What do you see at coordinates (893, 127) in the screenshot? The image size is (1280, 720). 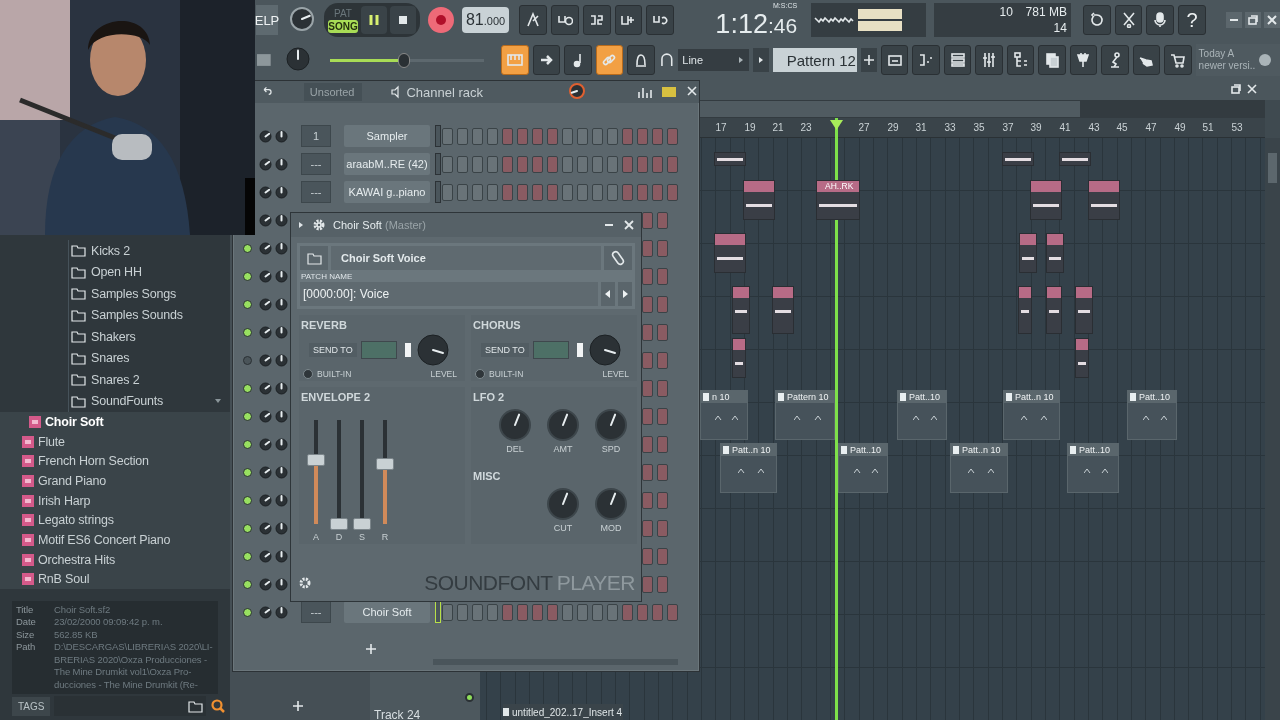 I see `bar-number: 29` at bounding box center [893, 127].